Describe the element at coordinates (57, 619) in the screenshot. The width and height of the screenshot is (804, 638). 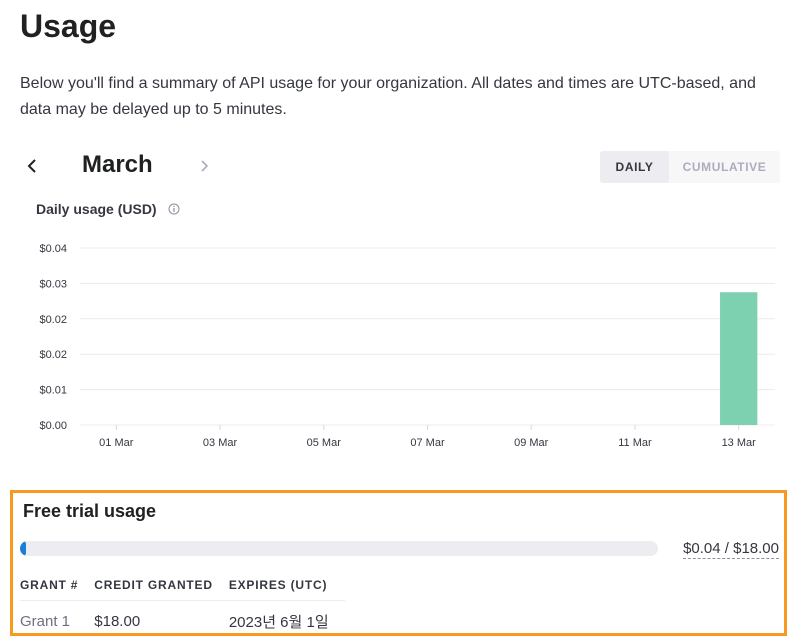
I see `grant-name-cell: Grant 1` at that location.